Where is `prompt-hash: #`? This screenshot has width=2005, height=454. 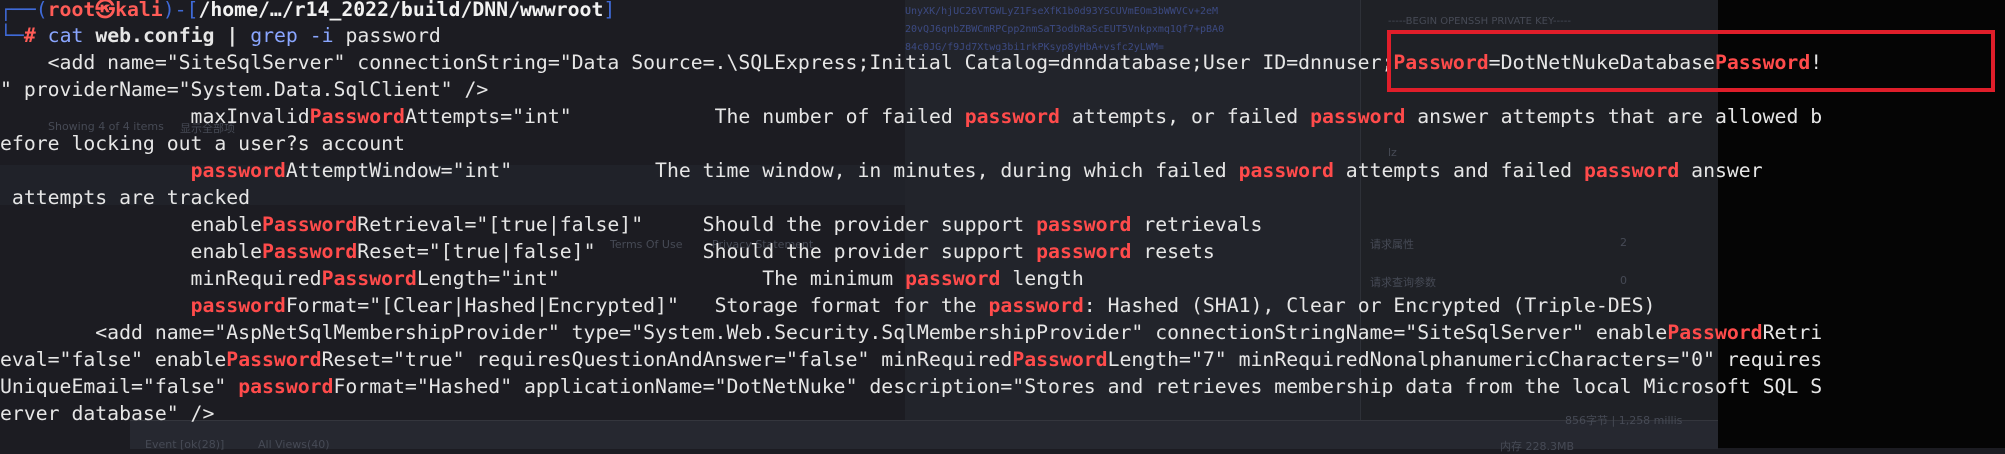
prompt-hash: # is located at coordinates (29, 35).